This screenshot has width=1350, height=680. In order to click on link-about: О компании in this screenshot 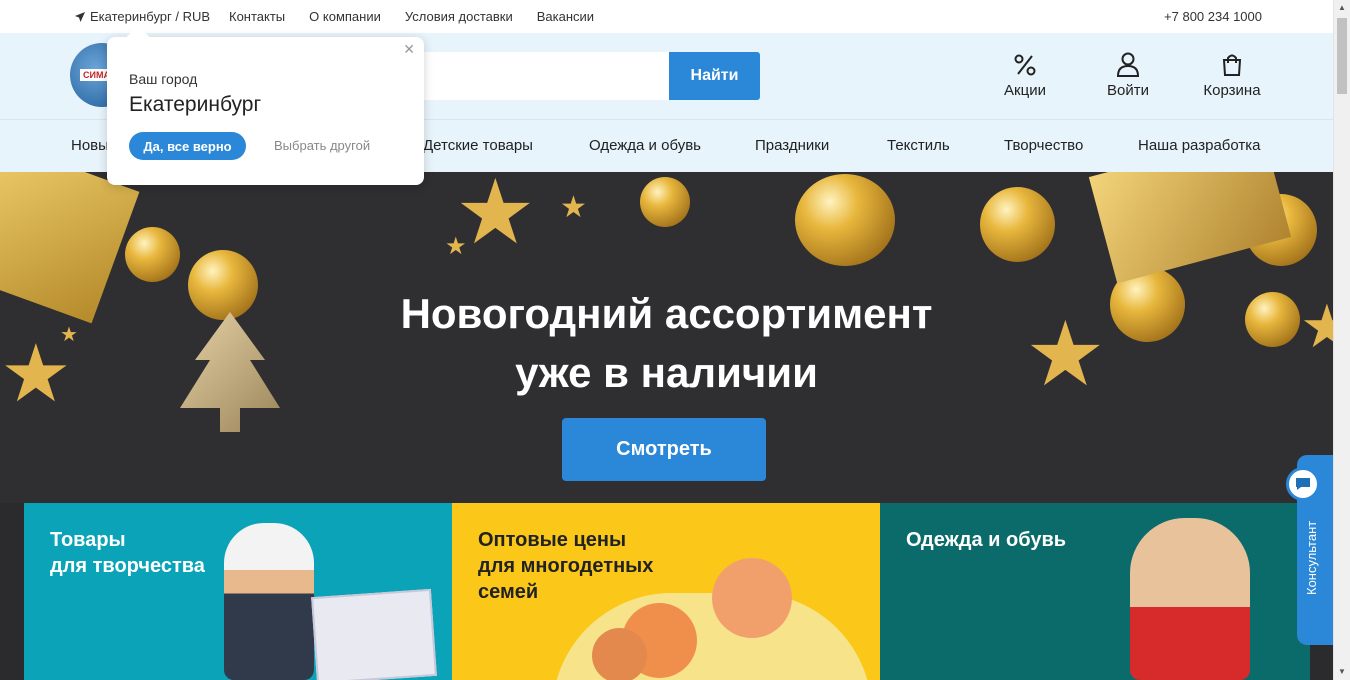, I will do `click(345, 16)`.